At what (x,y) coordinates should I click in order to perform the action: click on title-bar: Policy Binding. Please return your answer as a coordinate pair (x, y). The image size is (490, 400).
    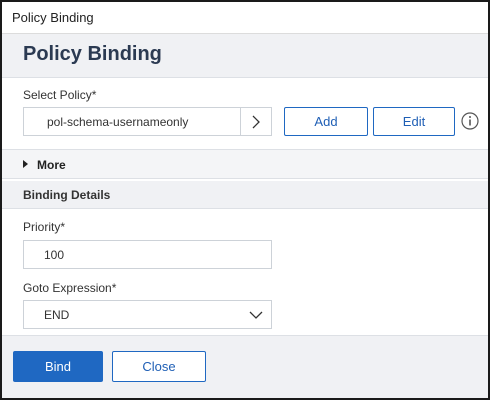
    Looking at the image, I should click on (245, 18).